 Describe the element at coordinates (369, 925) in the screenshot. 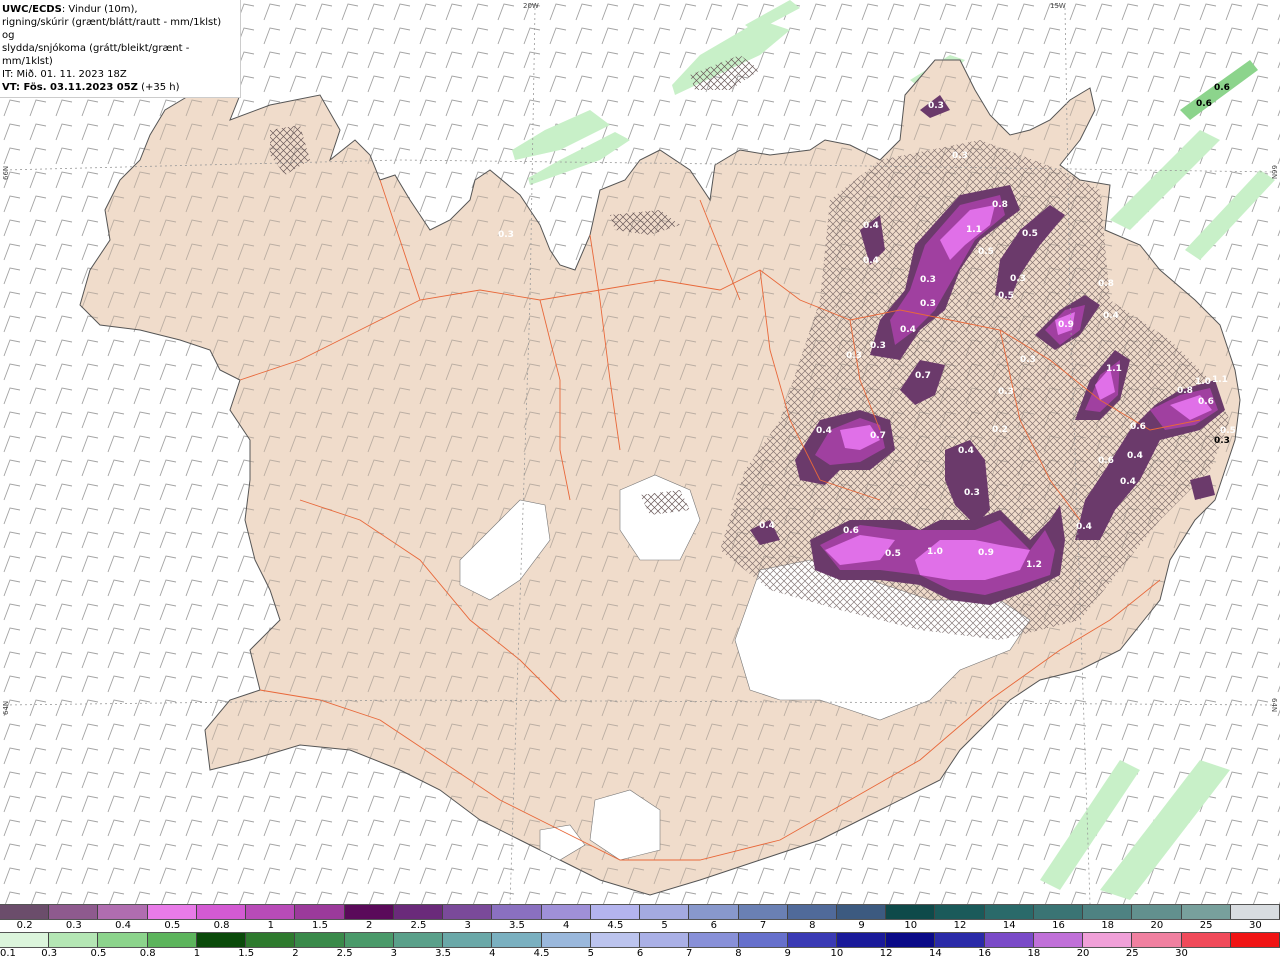

I see `snow_scale-label: 2` at that location.